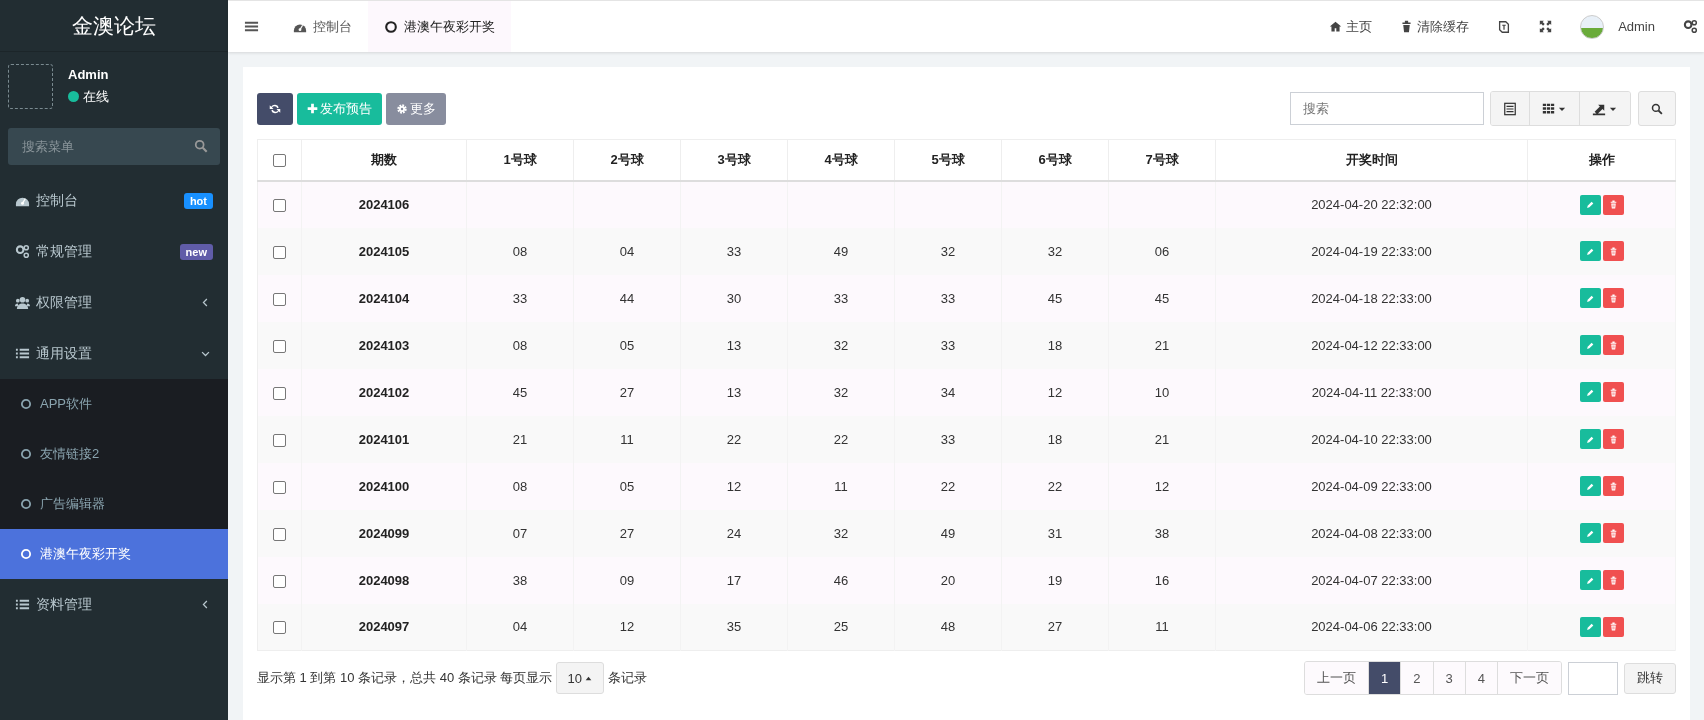 This screenshot has width=1704, height=720. I want to click on online-dot, so click(73, 96).